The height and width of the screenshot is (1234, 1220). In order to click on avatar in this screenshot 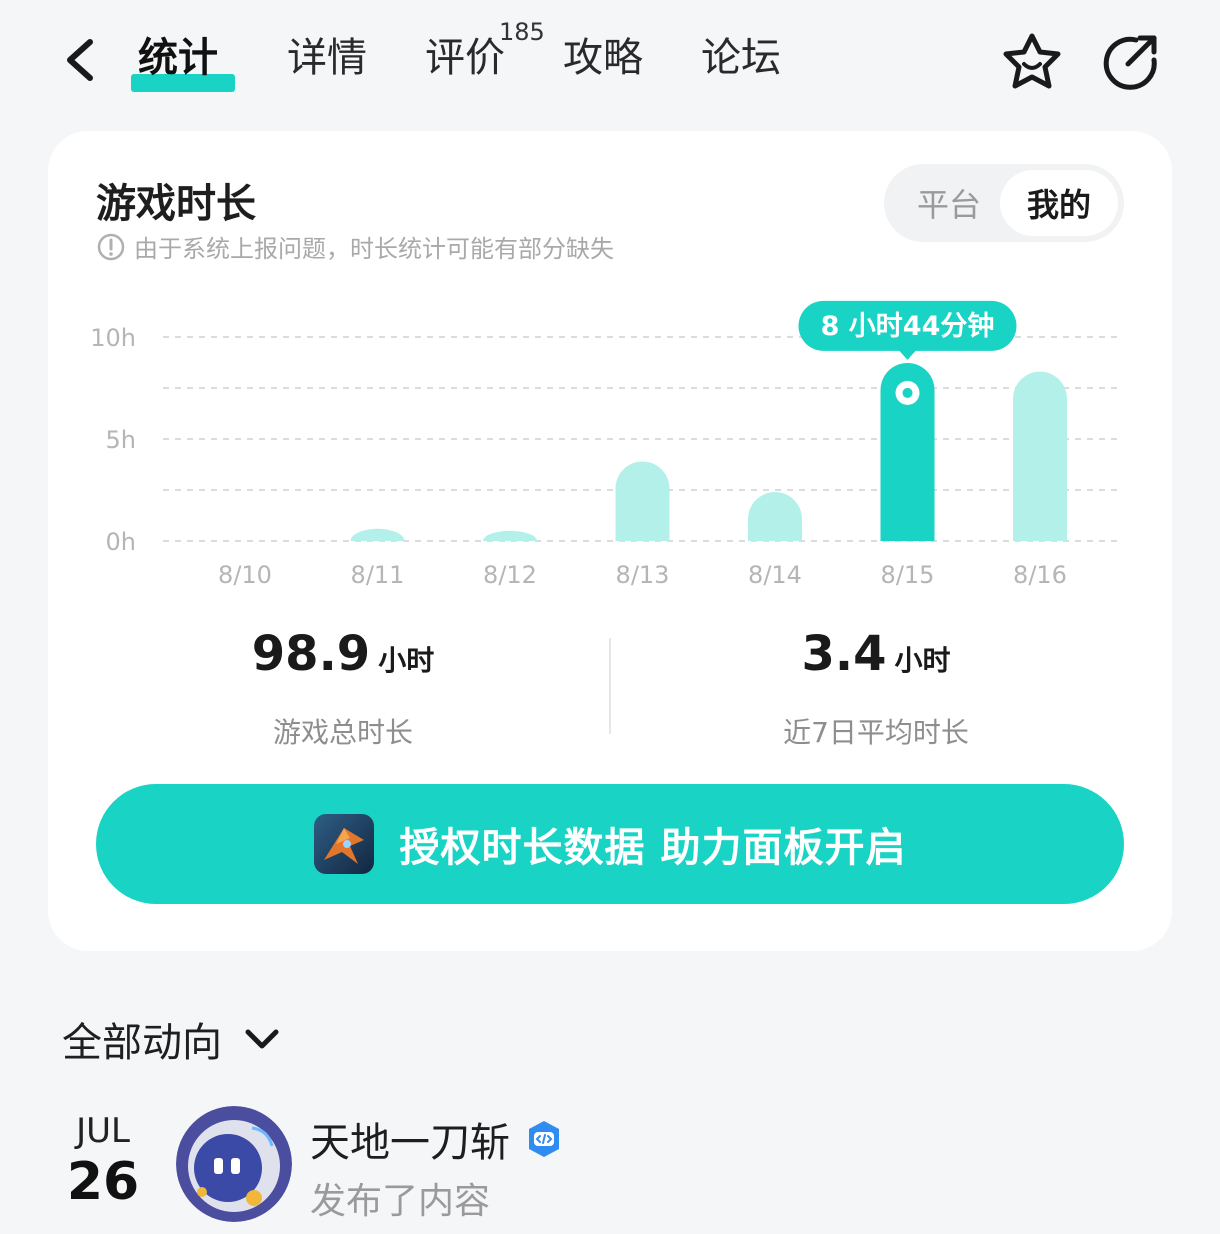, I will do `click(234, 1164)`.